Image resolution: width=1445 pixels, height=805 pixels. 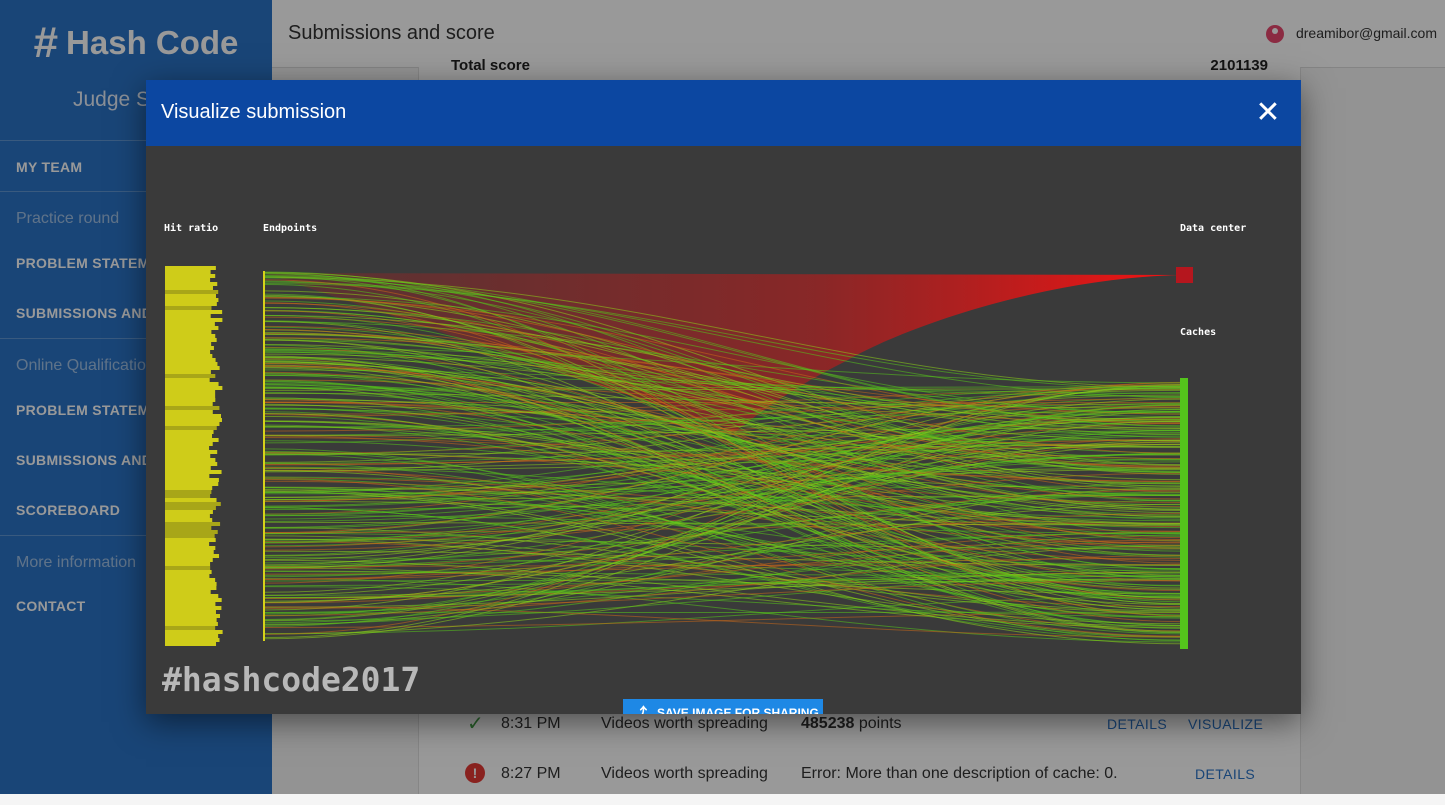 What do you see at coordinates (290, 228) in the screenshot?
I see `endpoints-label: Endpoints` at bounding box center [290, 228].